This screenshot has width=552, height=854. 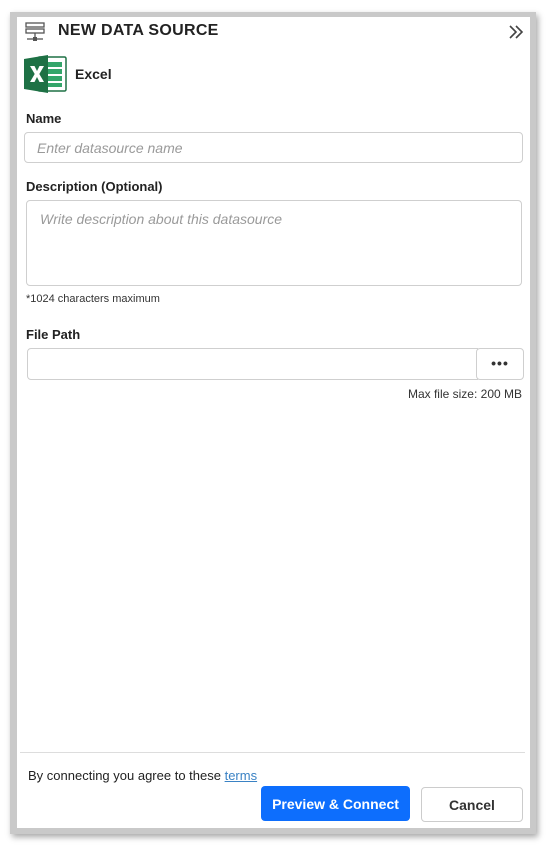 I want to click on panel-header: NEW DATA SOURCE, so click(x=273, y=32).